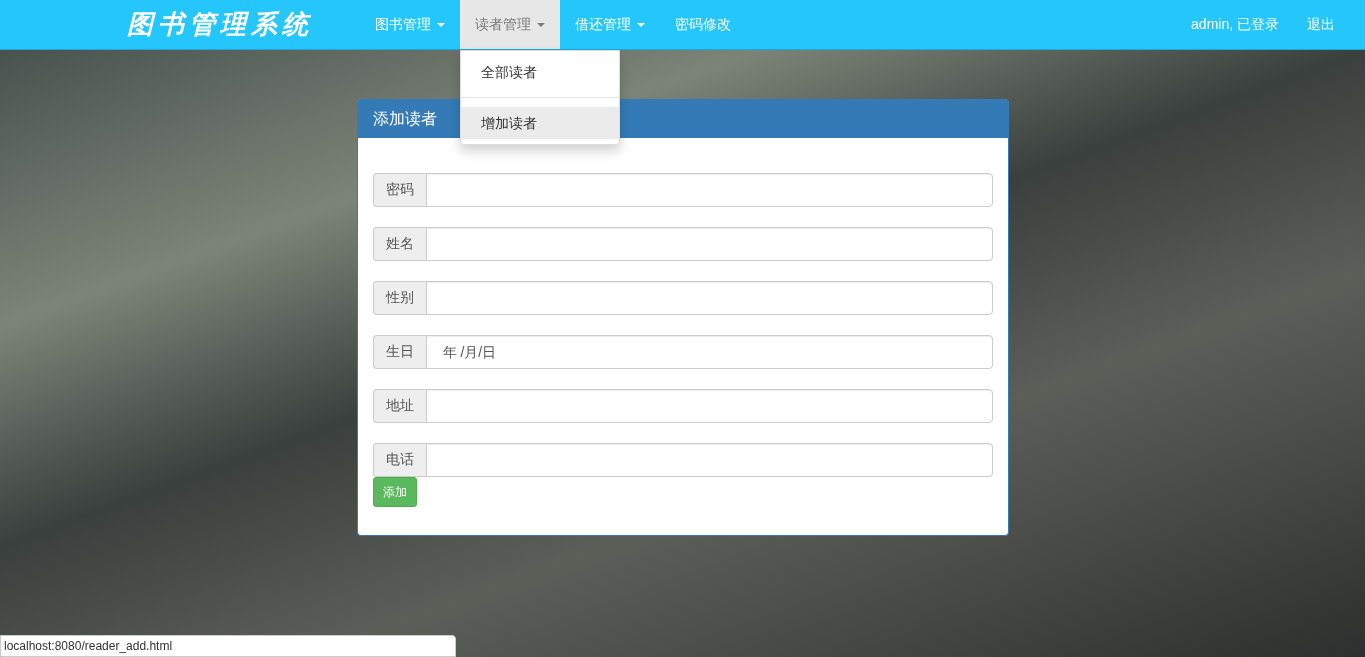 Image resolution: width=1365 pixels, height=657 pixels. I want to click on nav-menu-item: 图书管理, so click(410, 24).